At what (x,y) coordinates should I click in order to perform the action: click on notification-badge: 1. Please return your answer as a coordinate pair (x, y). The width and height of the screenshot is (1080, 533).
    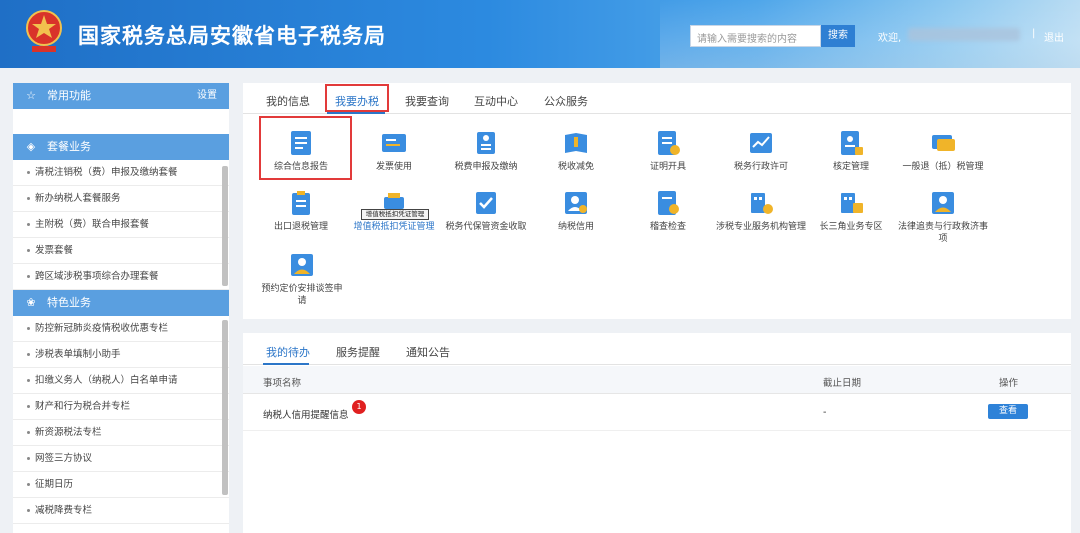
    Looking at the image, I should click on (359, 407).